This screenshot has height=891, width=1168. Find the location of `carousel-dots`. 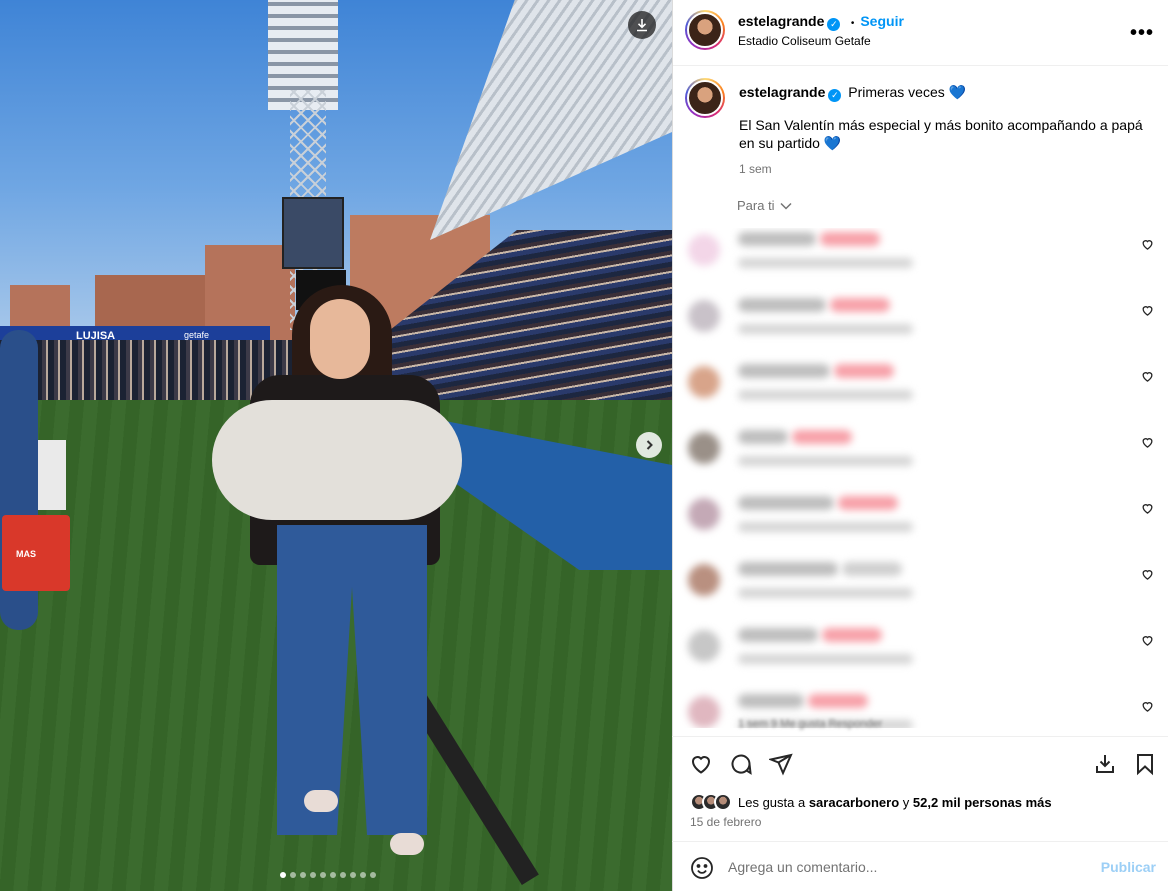

carousel-dots is located at coordinates (328, 875).